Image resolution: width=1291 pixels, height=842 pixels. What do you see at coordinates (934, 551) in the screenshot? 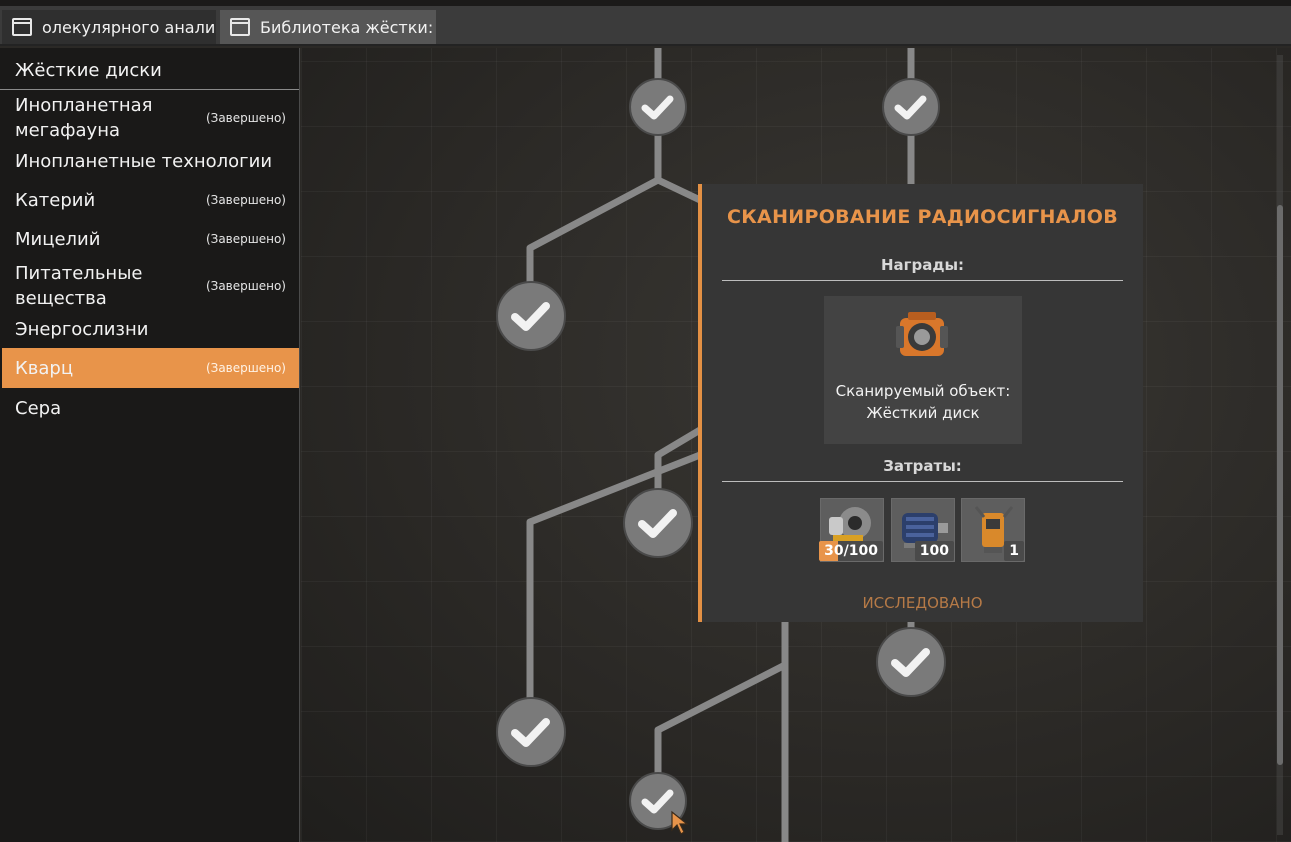
I see `cost-amount: 100` at bounding box center [934, 551].